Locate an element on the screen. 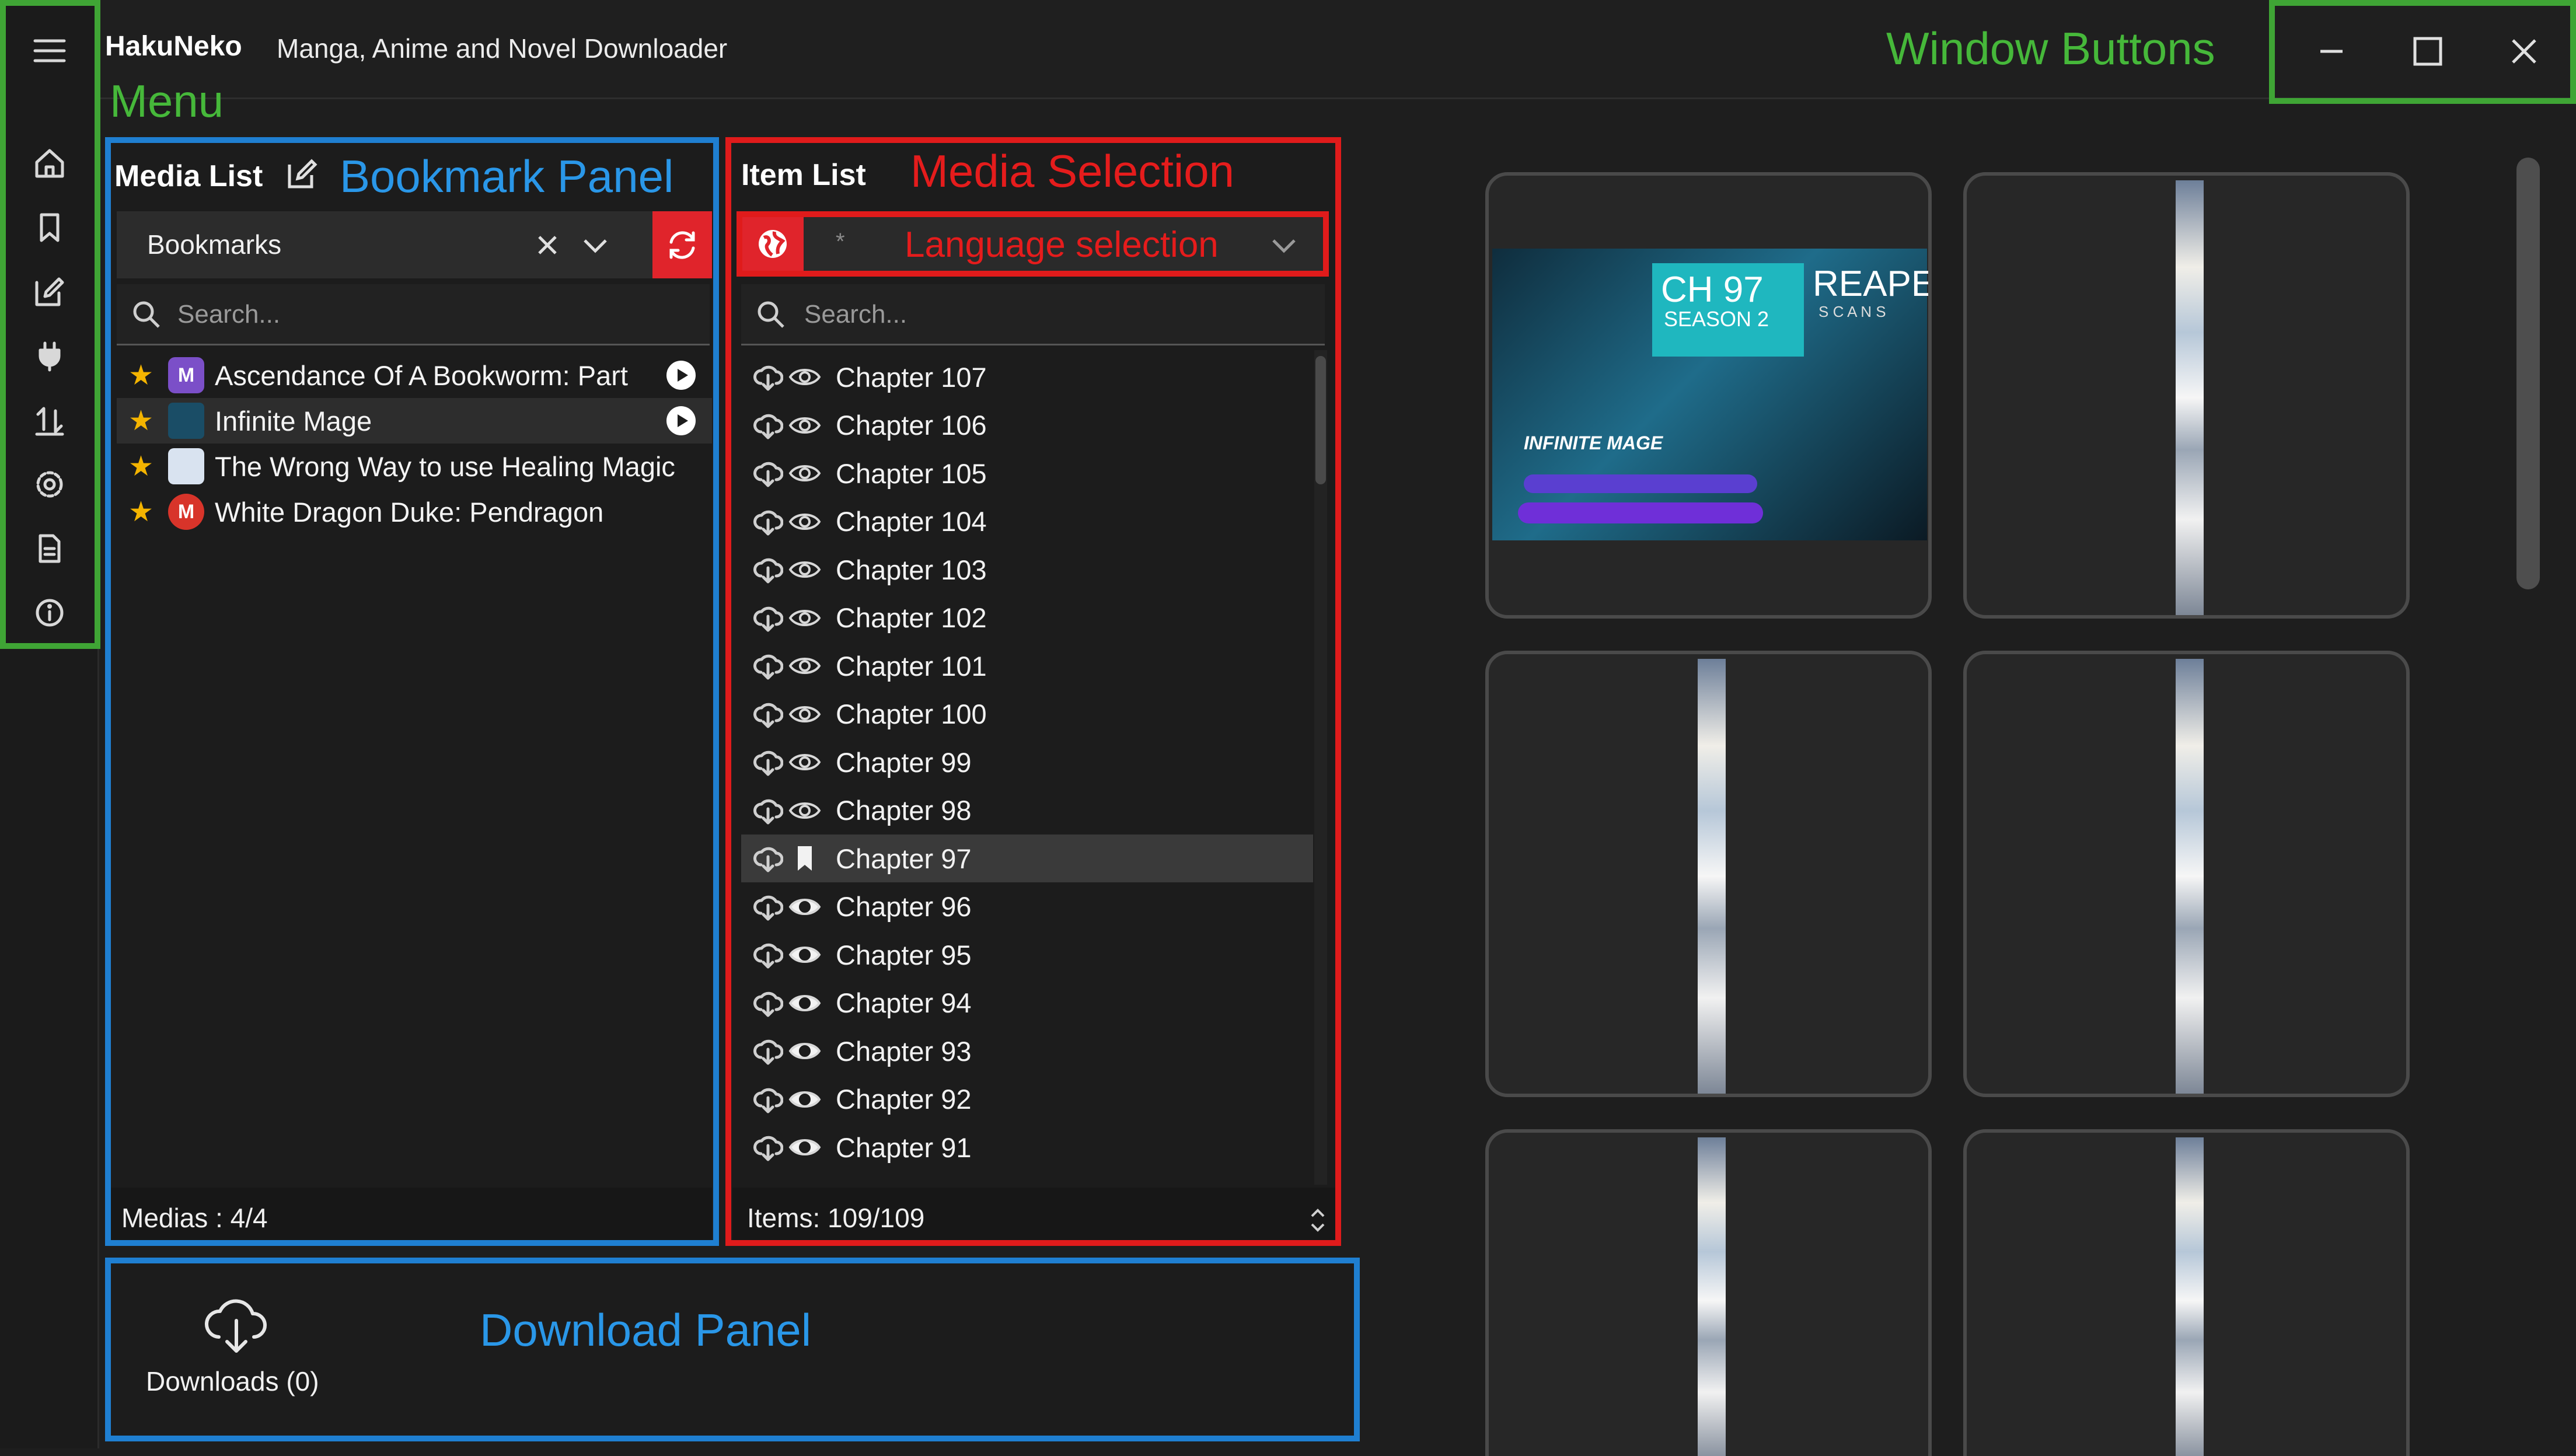  chapter-row: Chapter 107 is located at coordinates (1027, 377).